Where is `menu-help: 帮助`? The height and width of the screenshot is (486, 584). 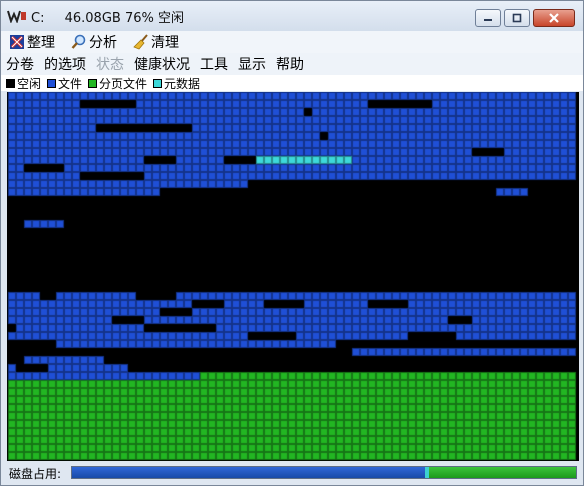 menu-help: 帮助 is located at coordinates (290, 64).